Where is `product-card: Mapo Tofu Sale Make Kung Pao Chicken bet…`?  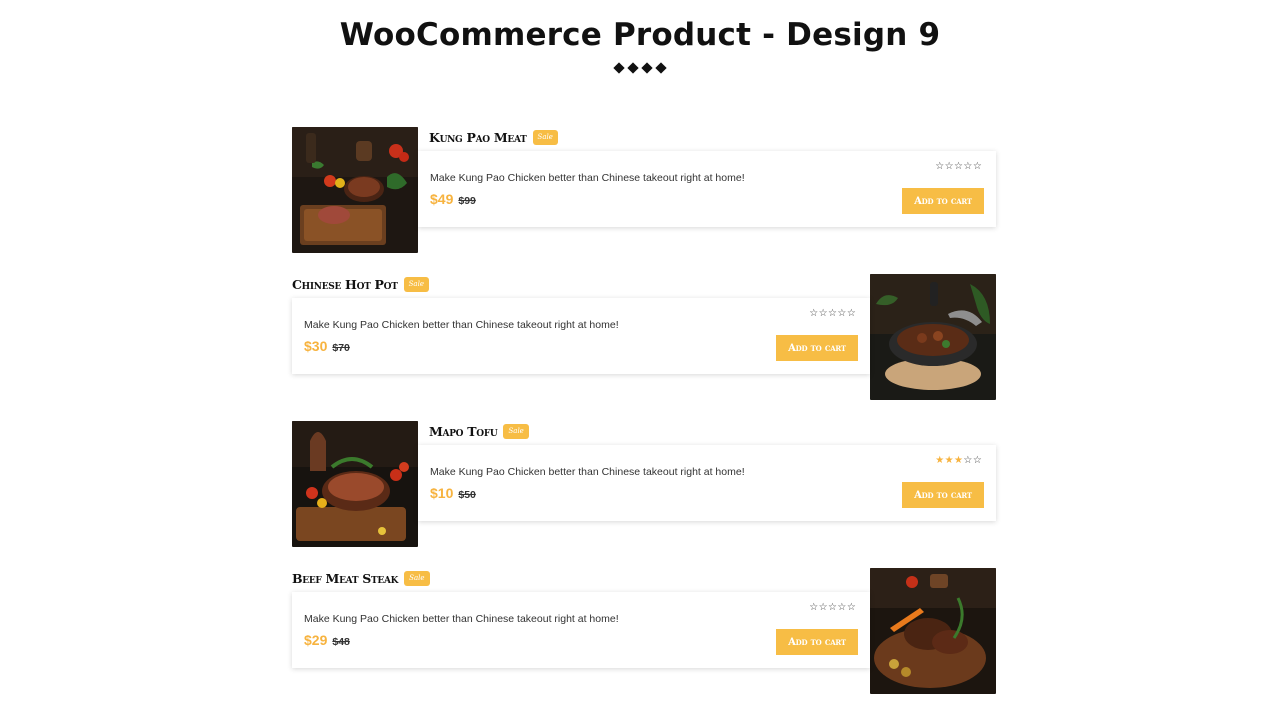
product-card: Mapo Tofu Sale Make Kung Pao Chicken bet… is located at coordinates (644, 484).